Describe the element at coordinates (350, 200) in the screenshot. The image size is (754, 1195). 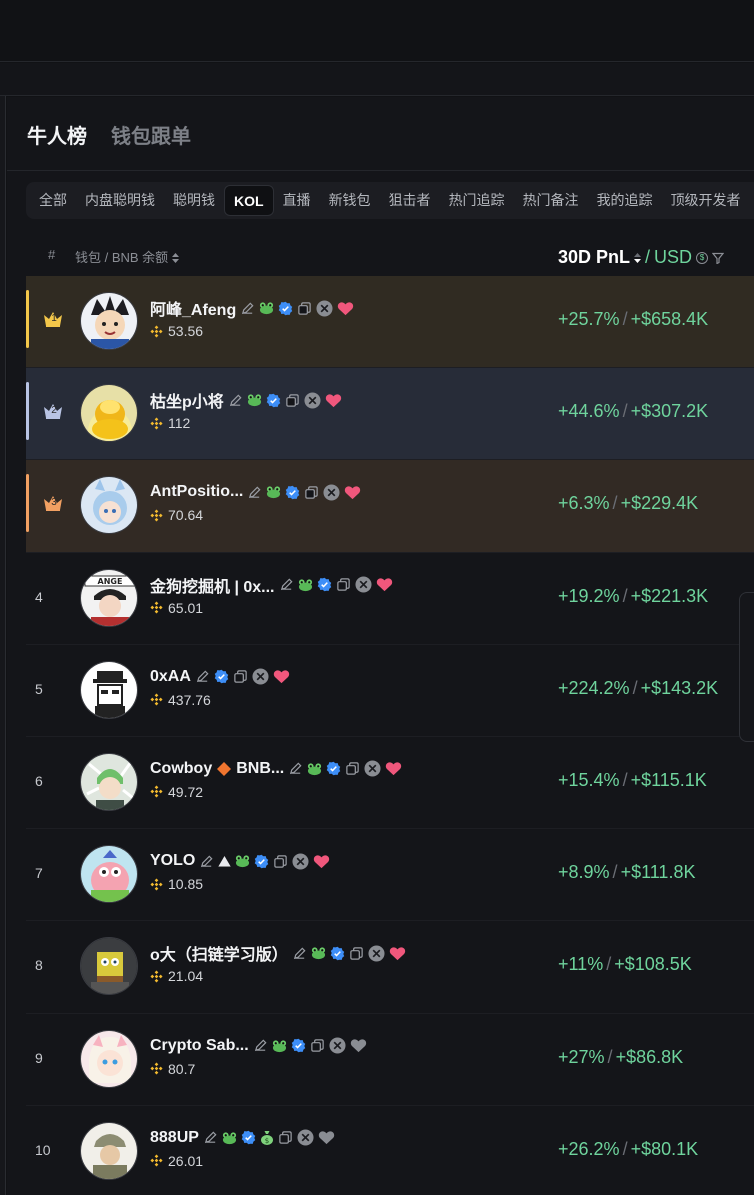
I see `tab-new-wallet: 新钱包` at that location.